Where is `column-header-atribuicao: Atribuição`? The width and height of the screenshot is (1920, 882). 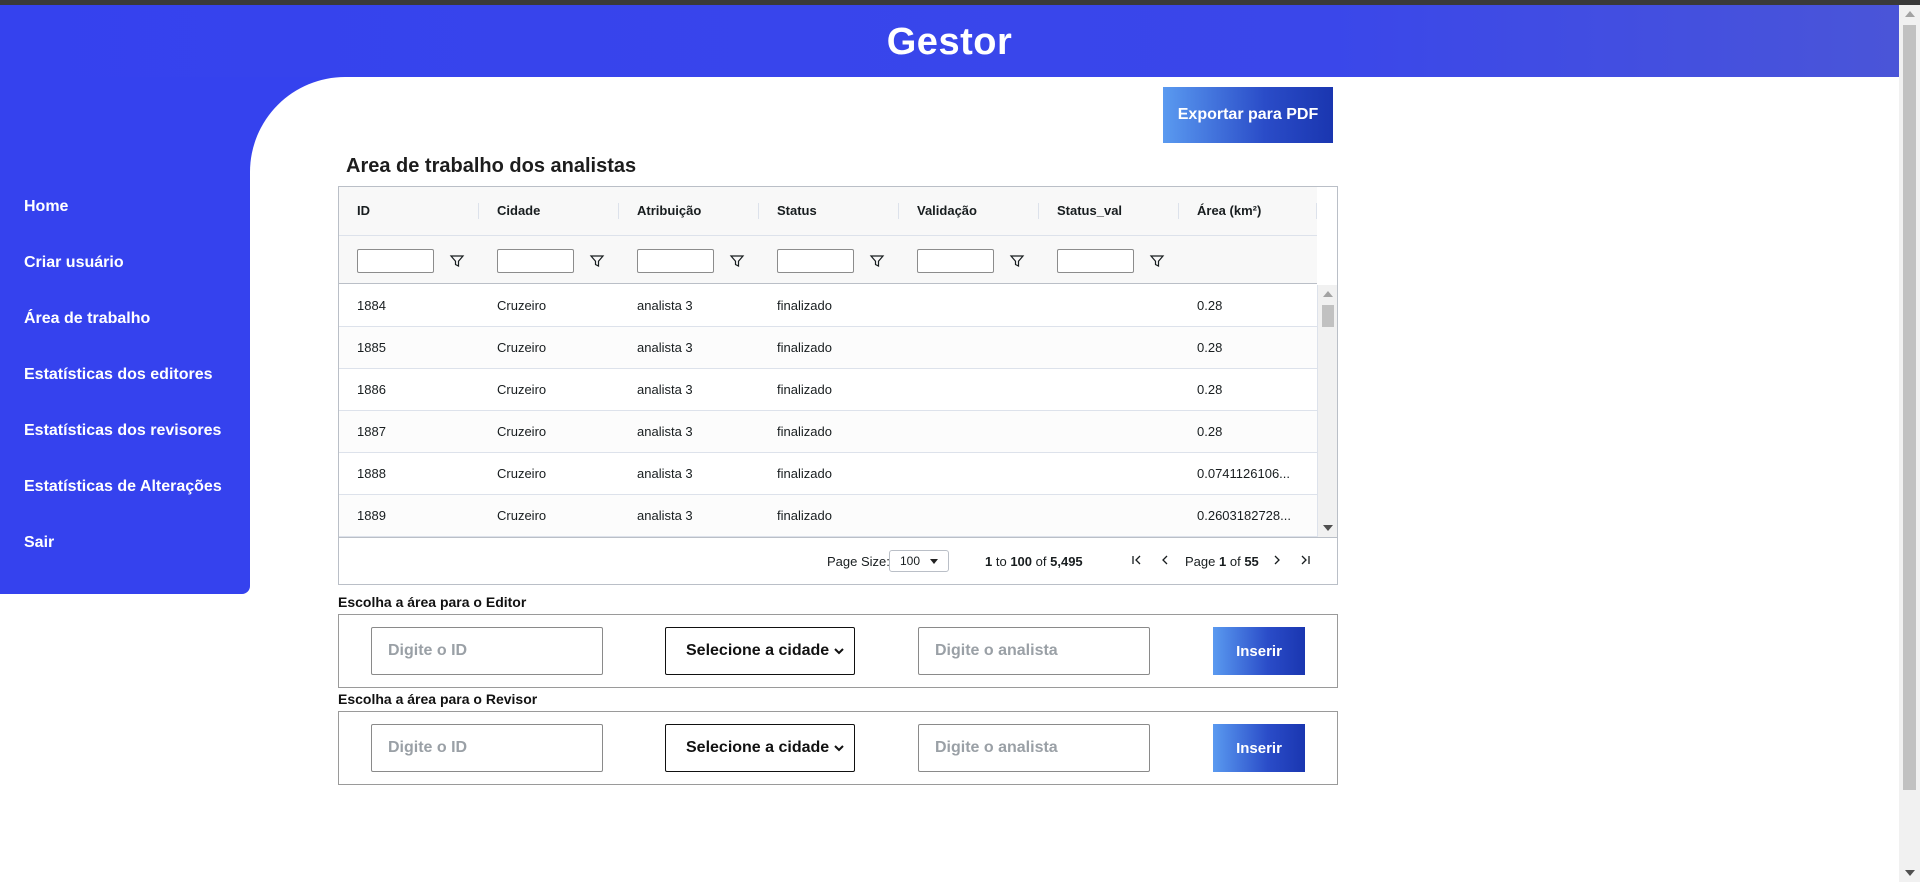 column-header-atribuicao: Atribuição is located at coordinates (689, 211).